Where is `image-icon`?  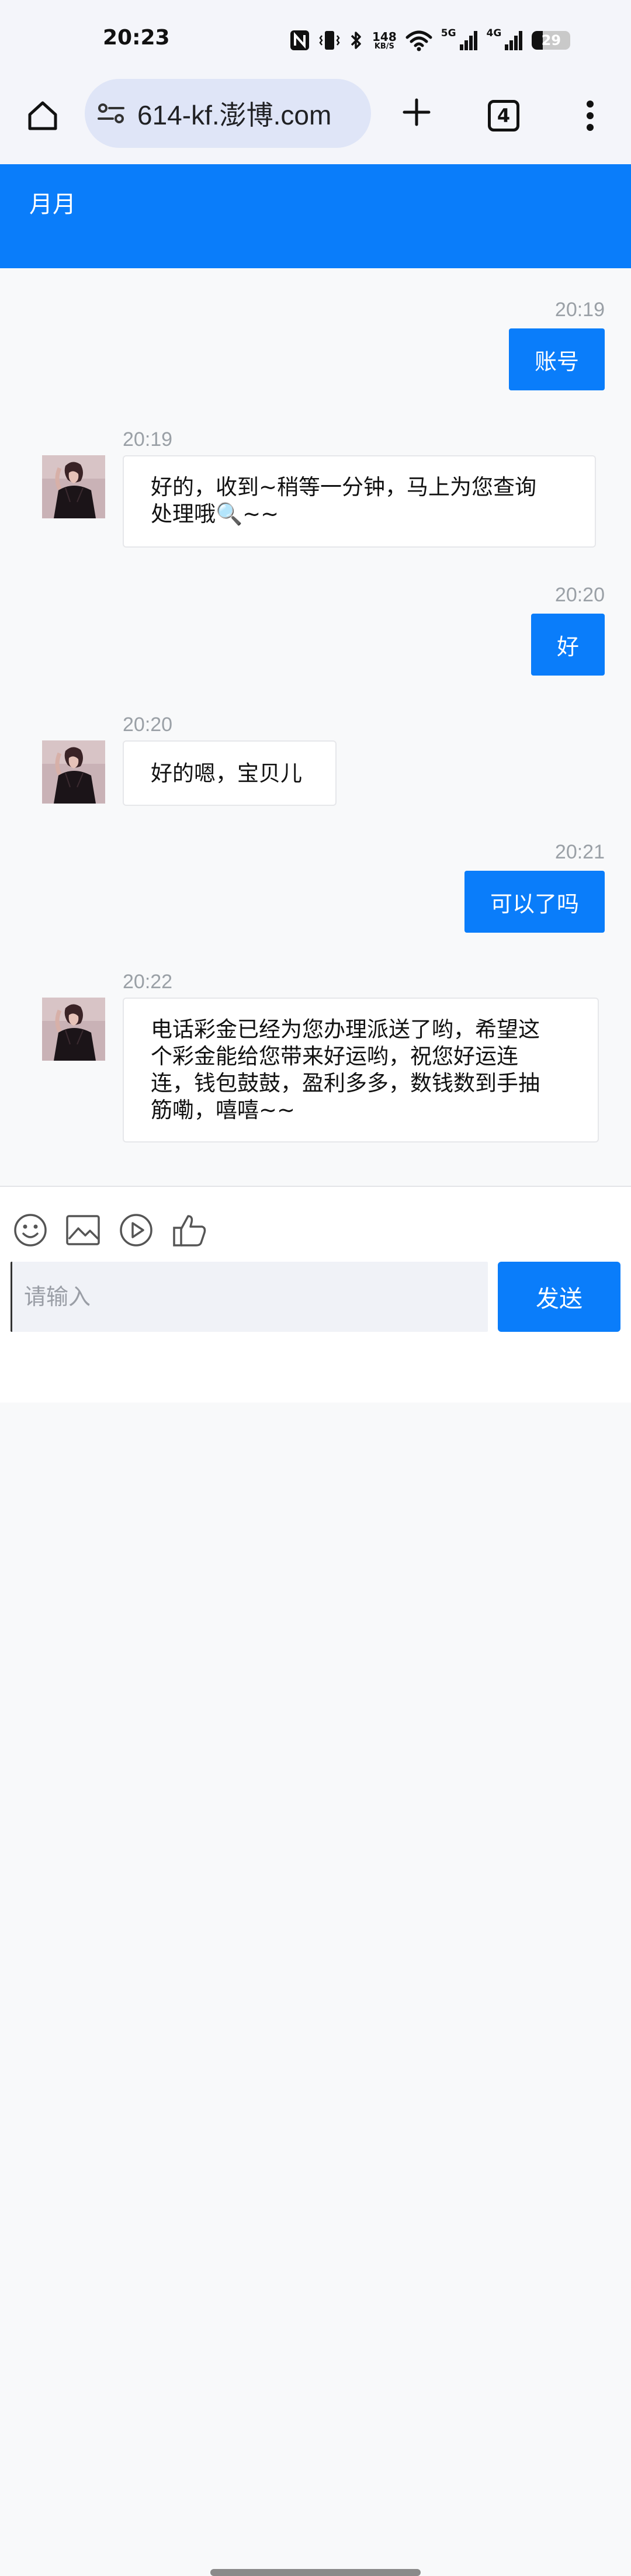
image-icon is located at coordinates (82, 1230).